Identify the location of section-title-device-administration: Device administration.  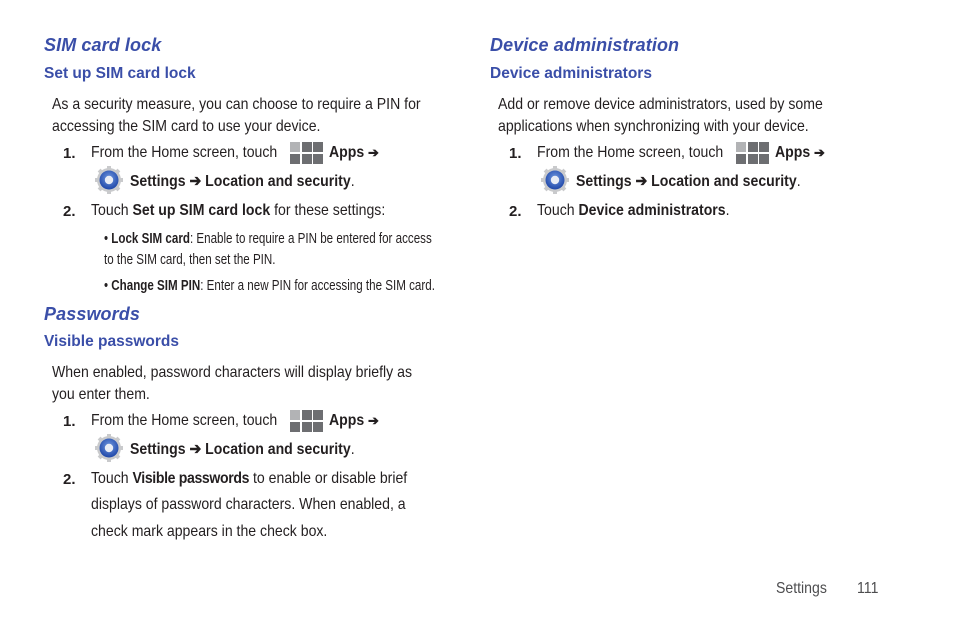
(585, 45).